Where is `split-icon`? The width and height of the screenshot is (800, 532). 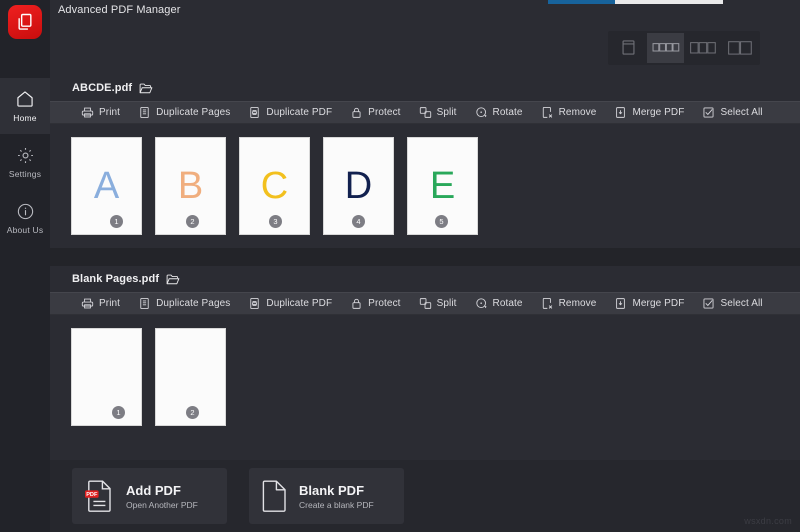 split-icon is located at coordinates (425, 303).